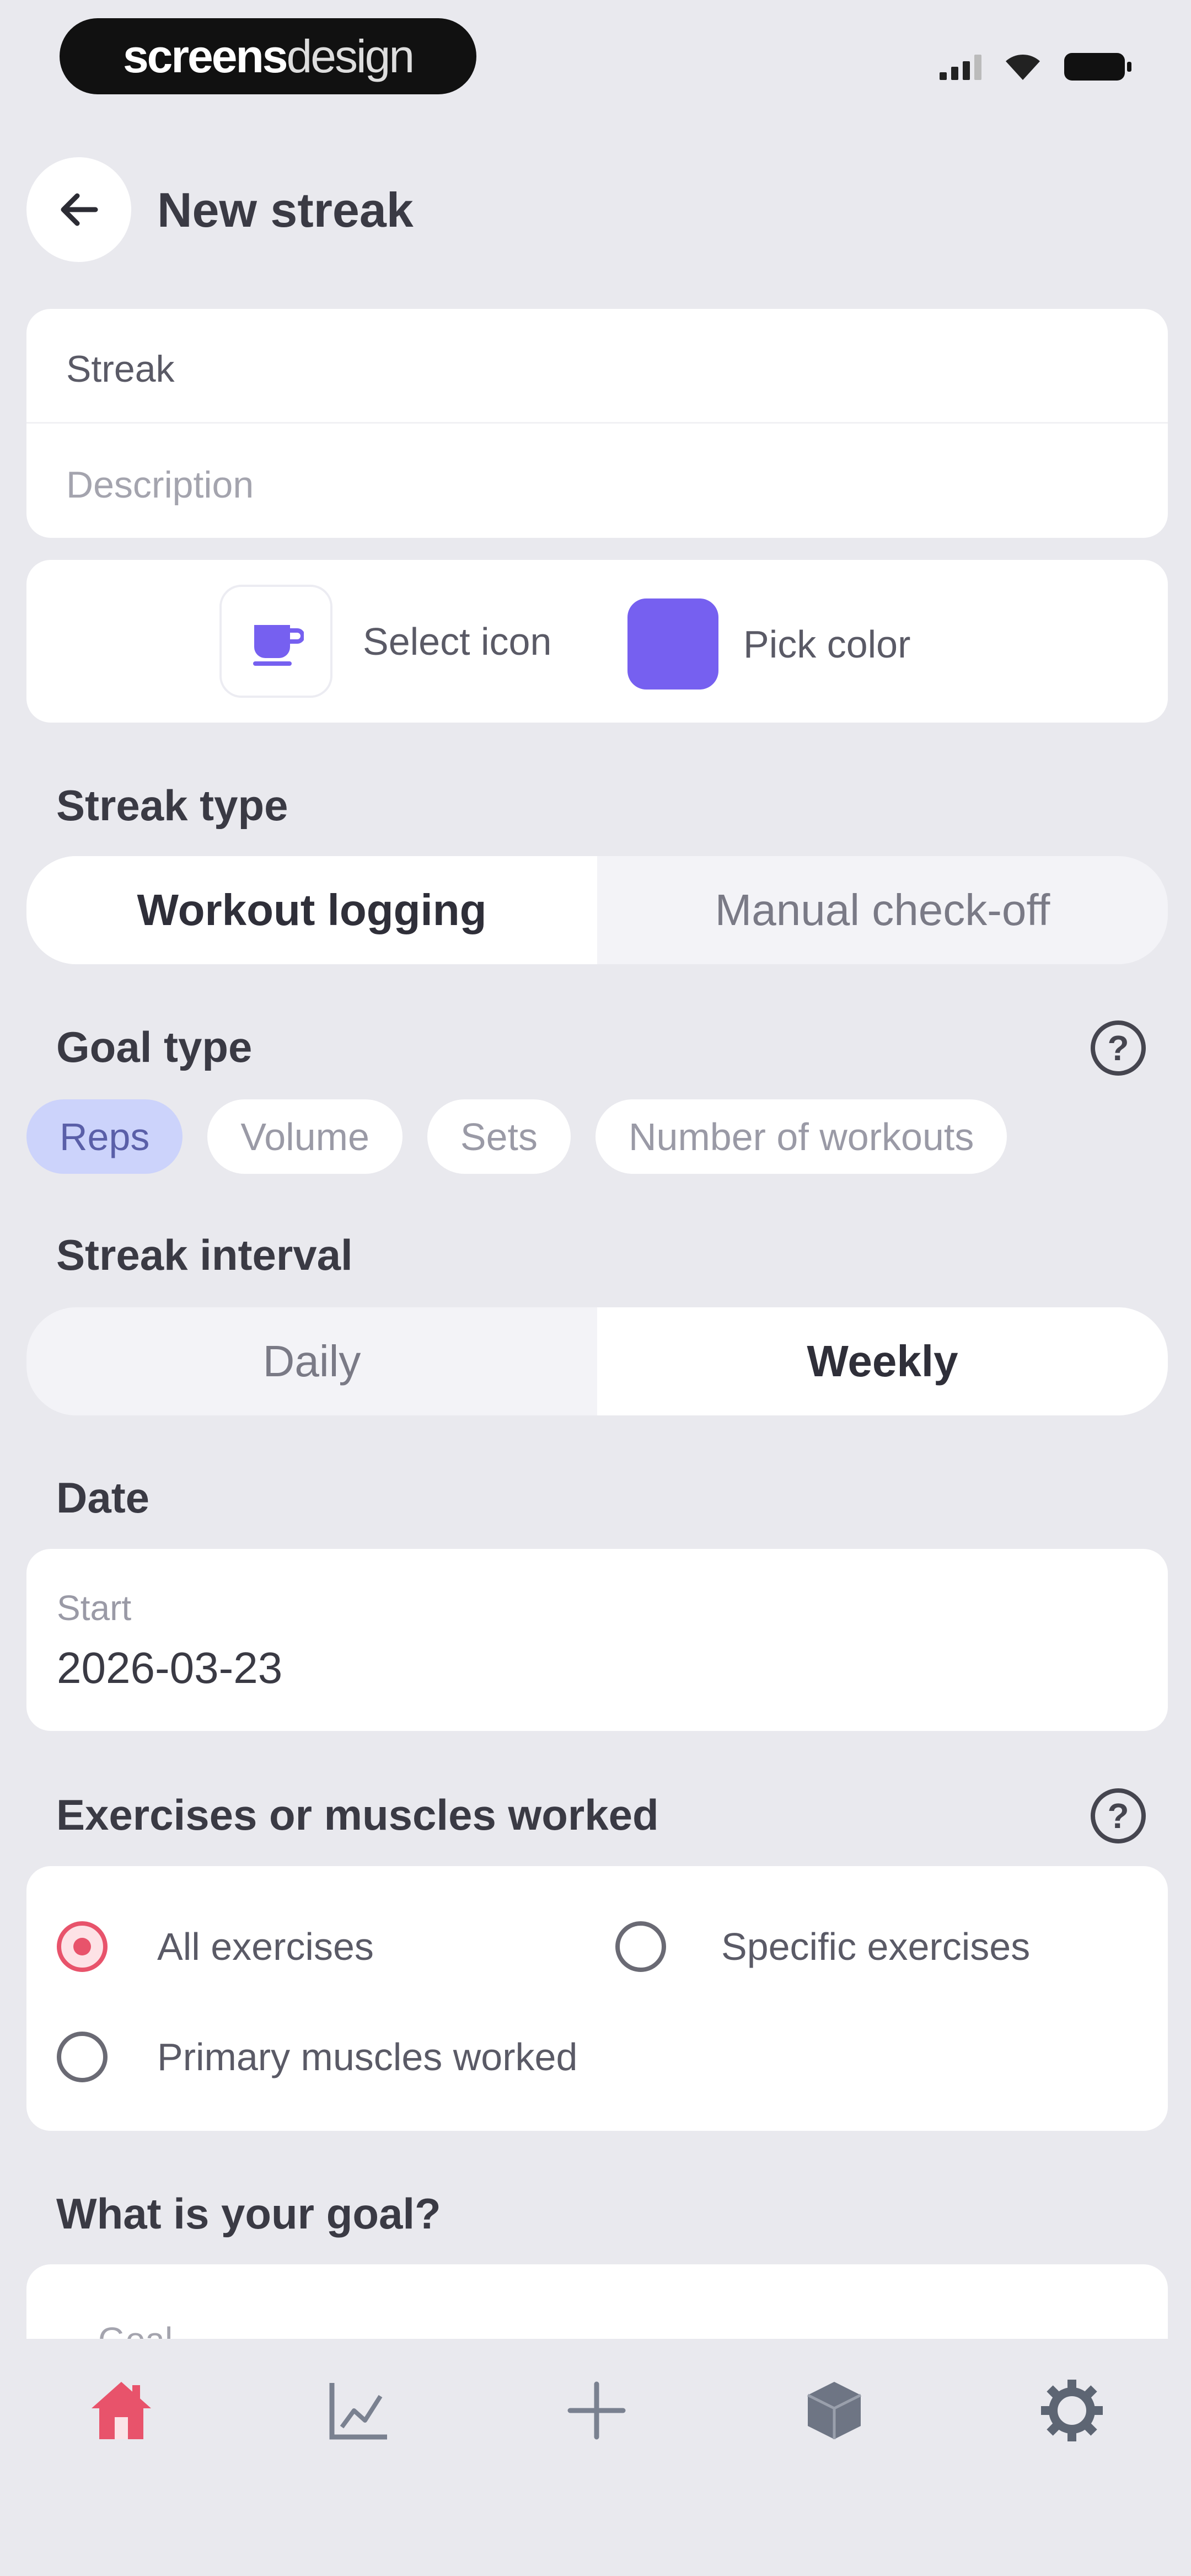 This screenshot has width=1191, height=2576. I want to click on page-title: New streak, so click(285, 210).